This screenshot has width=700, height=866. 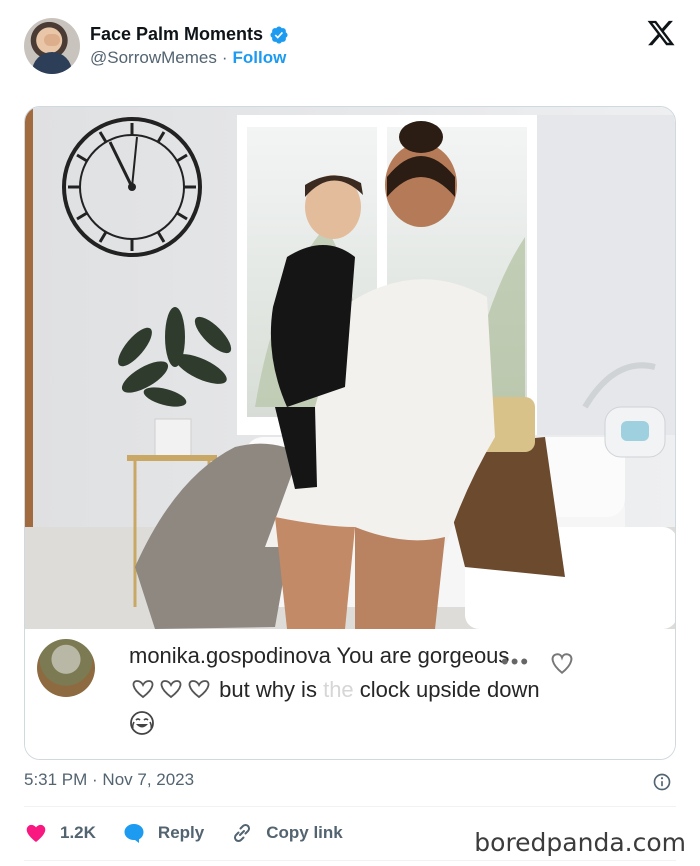 What do you see at coordinates (52, 40) in the screenshot?
I see `avatar-hand` at bounding box center [52, 40].